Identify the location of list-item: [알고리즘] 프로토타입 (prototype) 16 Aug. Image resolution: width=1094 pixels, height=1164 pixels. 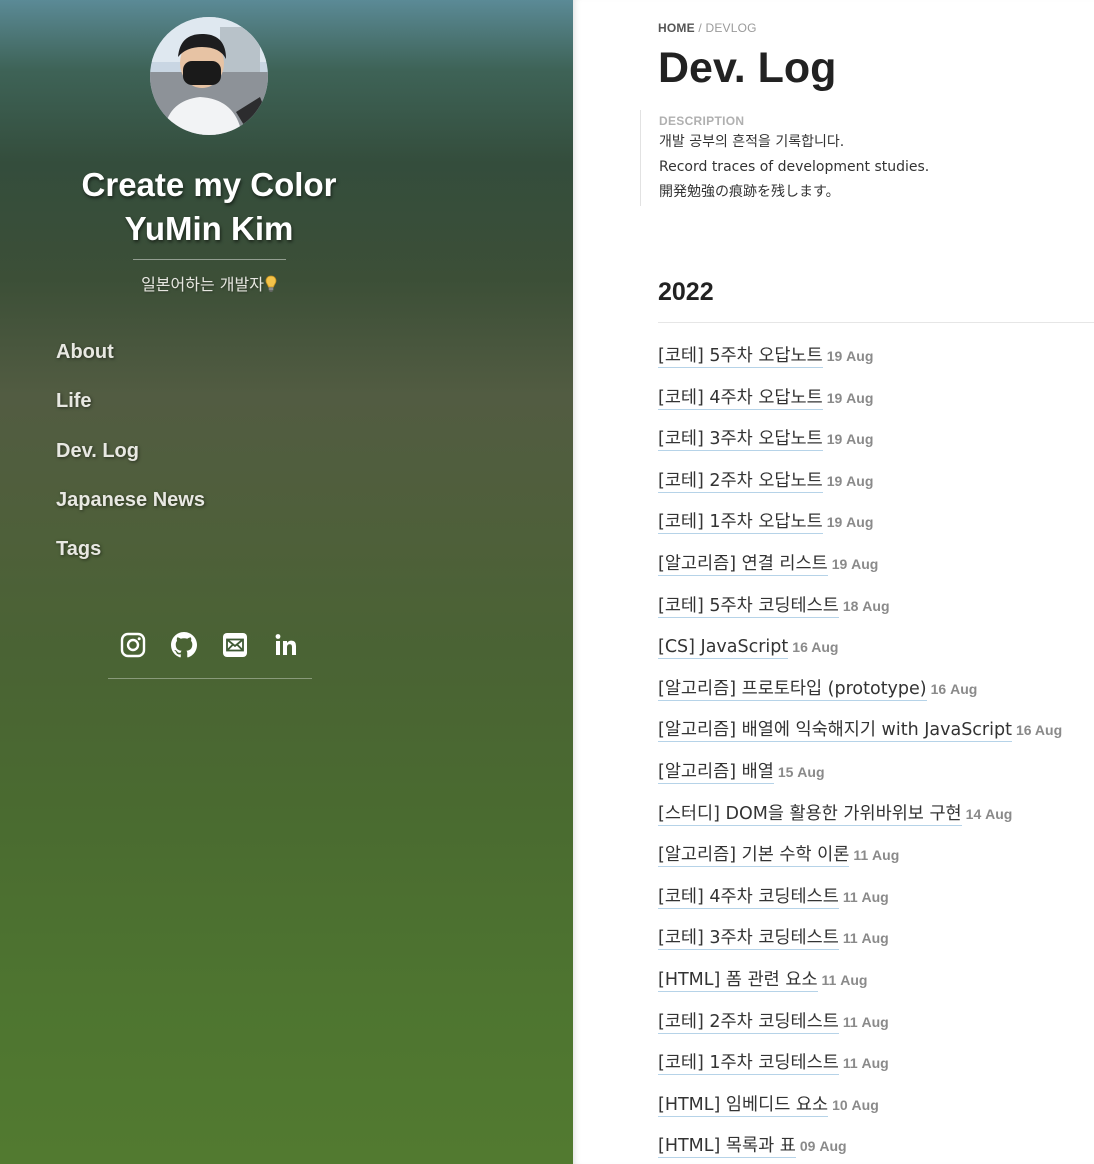
(860, 697).